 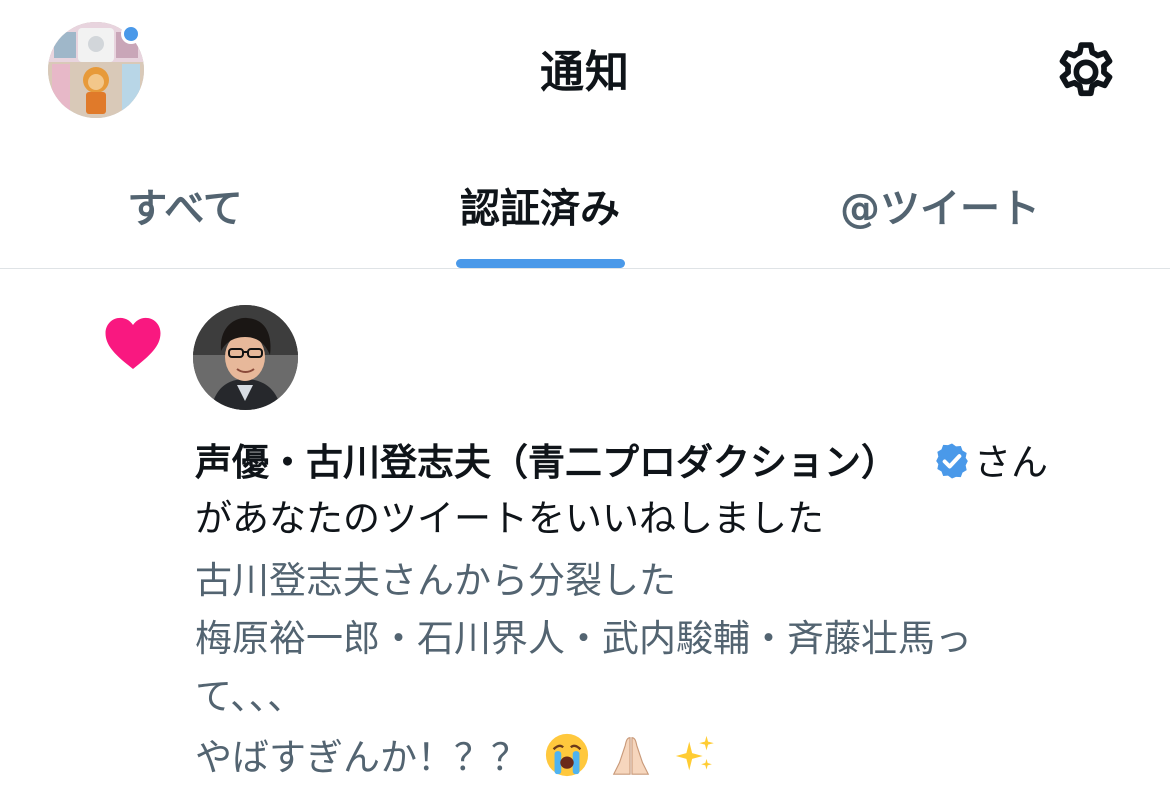 I want to click on crying-face-emoji-icon, so click(x=566, y=755).